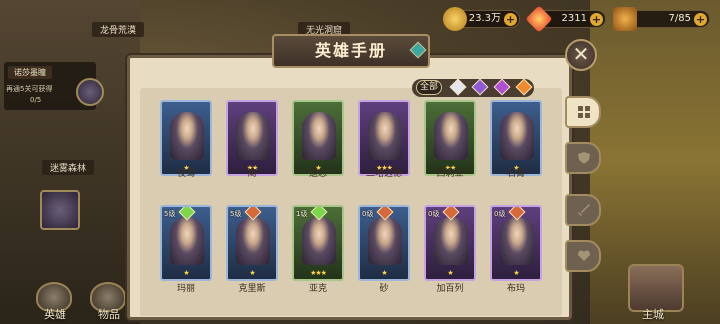  I want to click on hero-card-chris: 5级 ★, so click(252, 243).